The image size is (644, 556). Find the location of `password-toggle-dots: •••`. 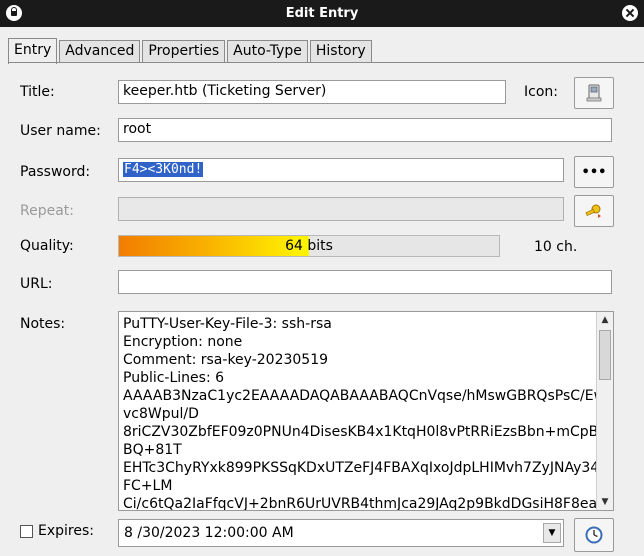

password-toggle-dots: ••• is located at coordinates (594, 172).